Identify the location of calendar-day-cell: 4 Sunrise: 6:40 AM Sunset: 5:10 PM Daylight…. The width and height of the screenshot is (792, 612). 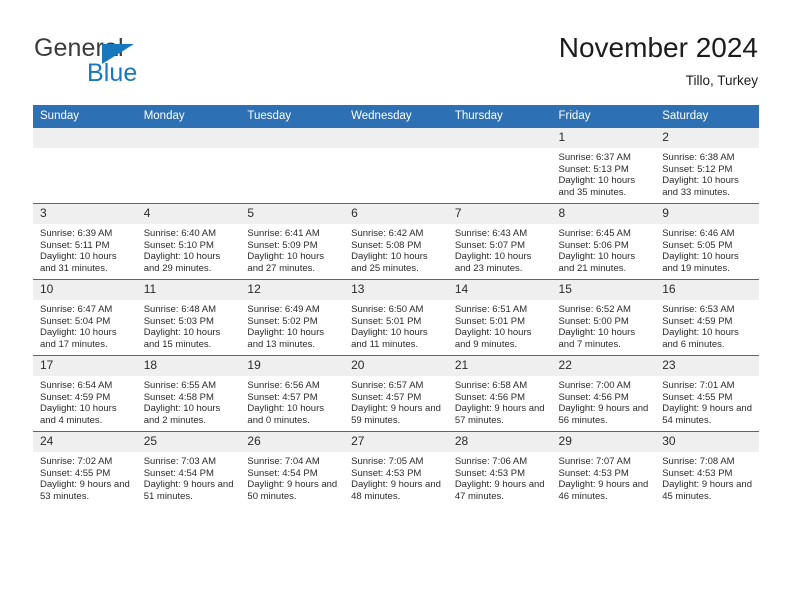
(188, 241).